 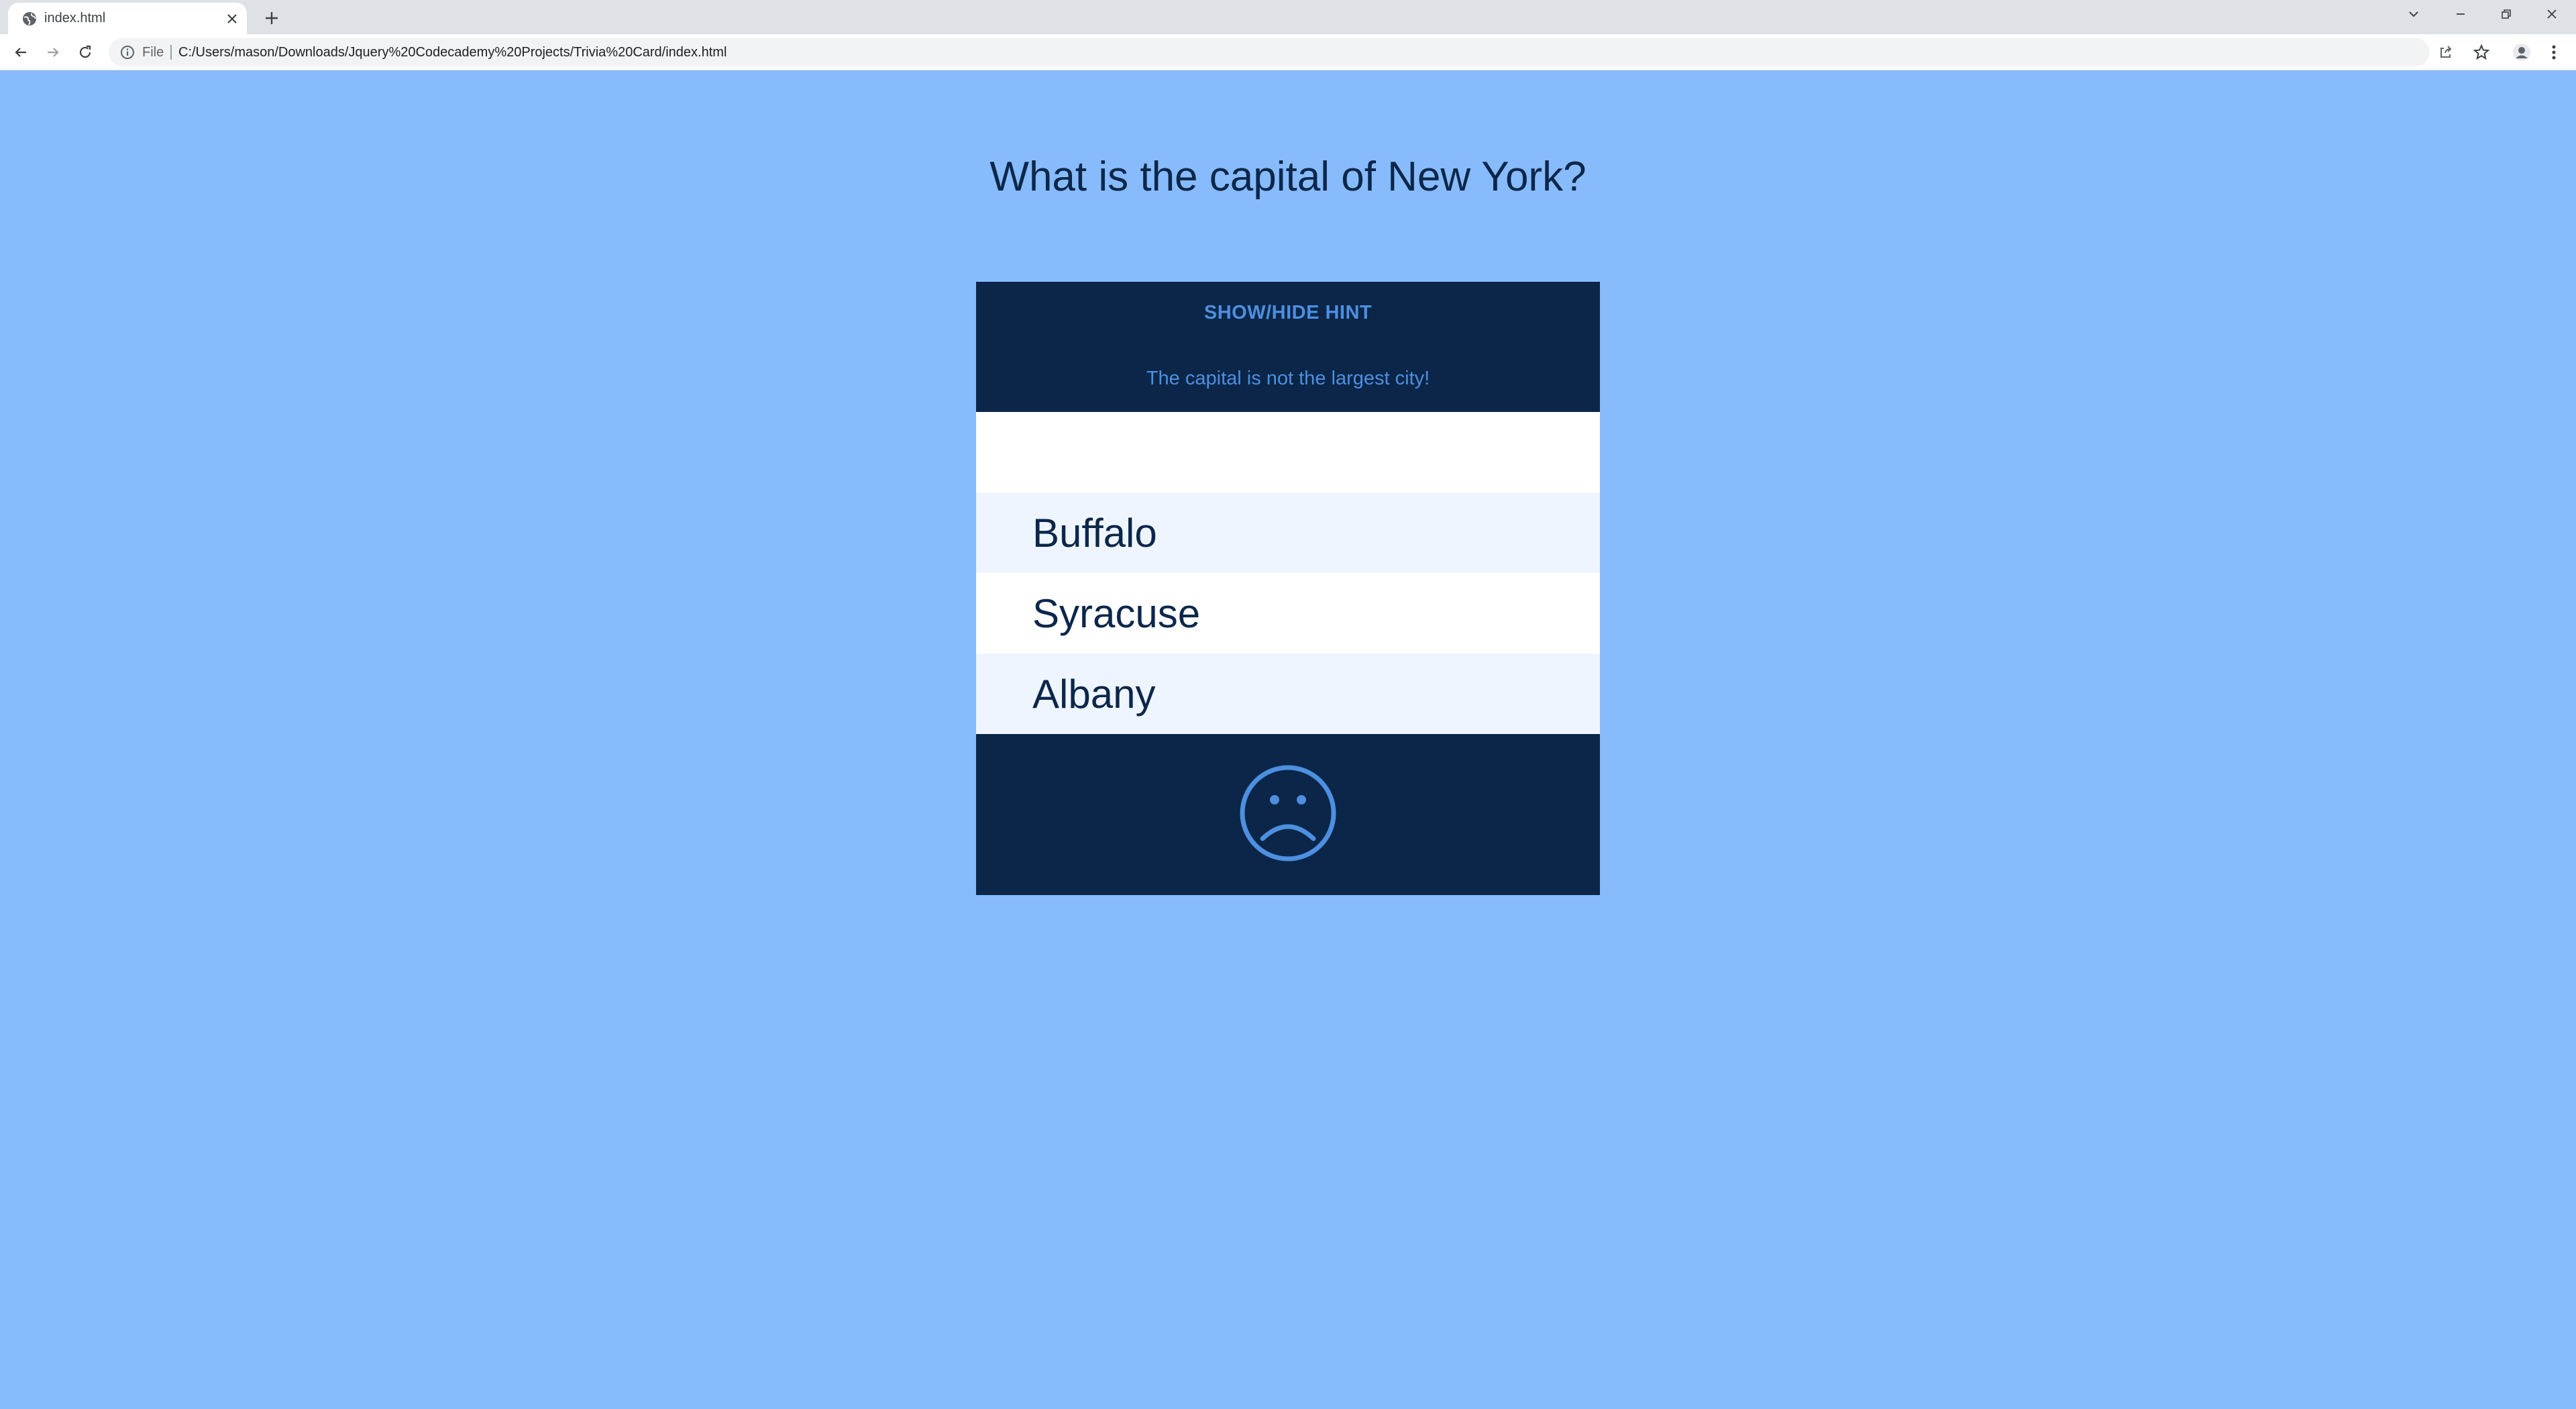 I want to click on sad-face-icon, so click(x=1288, y=815).